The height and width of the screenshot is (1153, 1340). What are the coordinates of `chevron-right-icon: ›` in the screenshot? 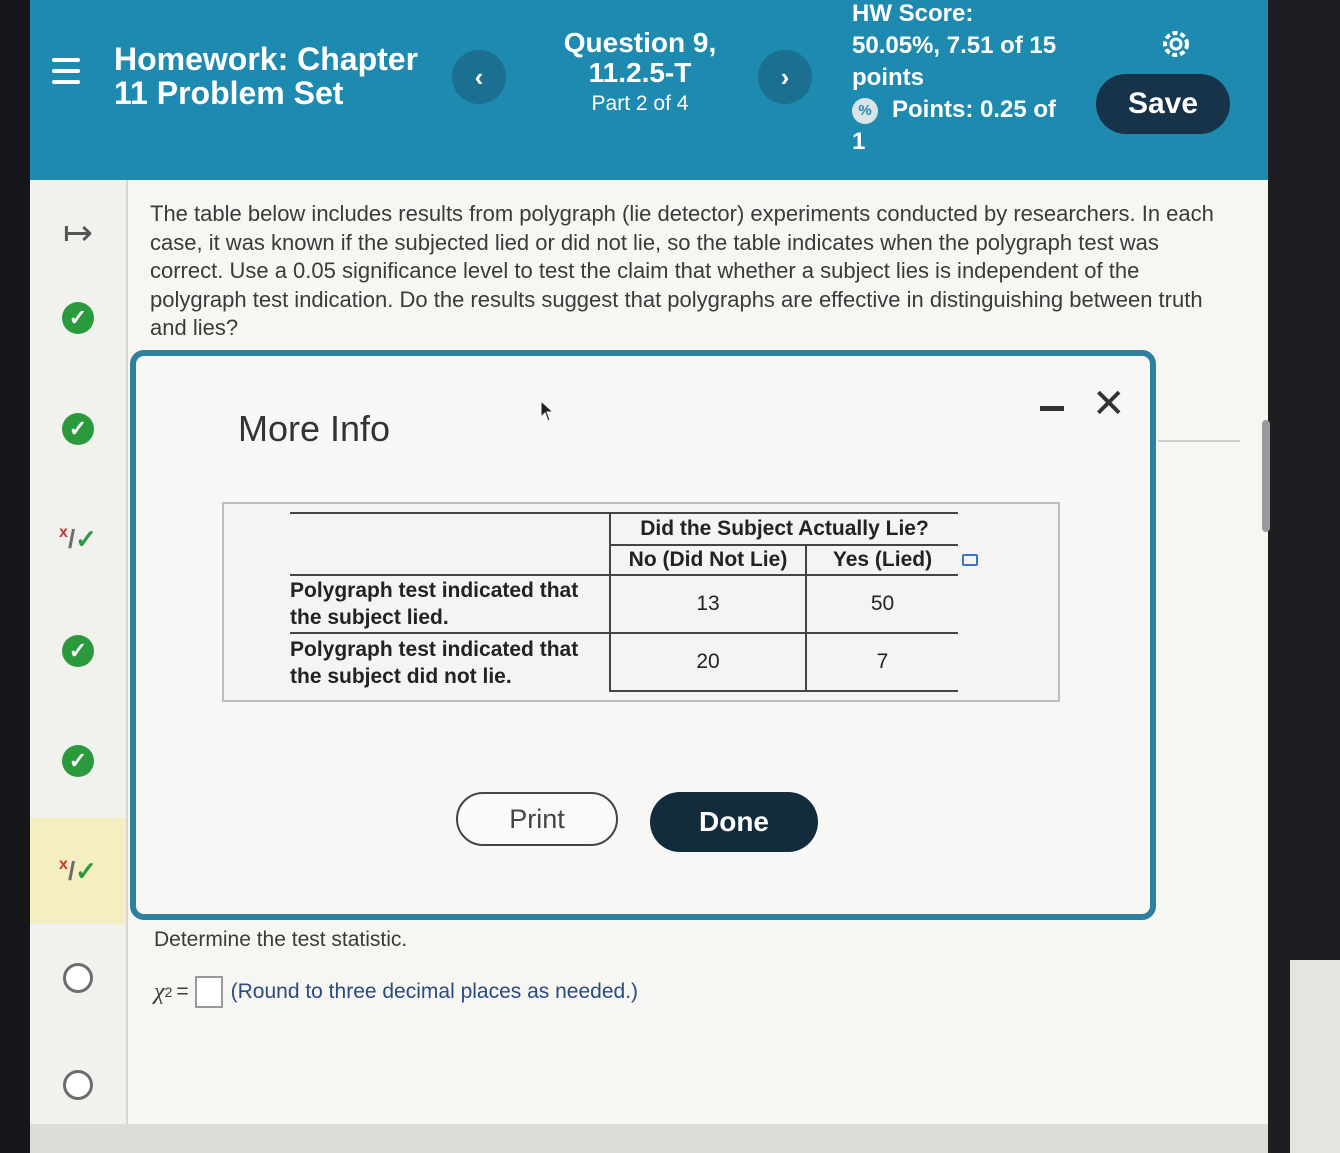 It's located at (785, 76).